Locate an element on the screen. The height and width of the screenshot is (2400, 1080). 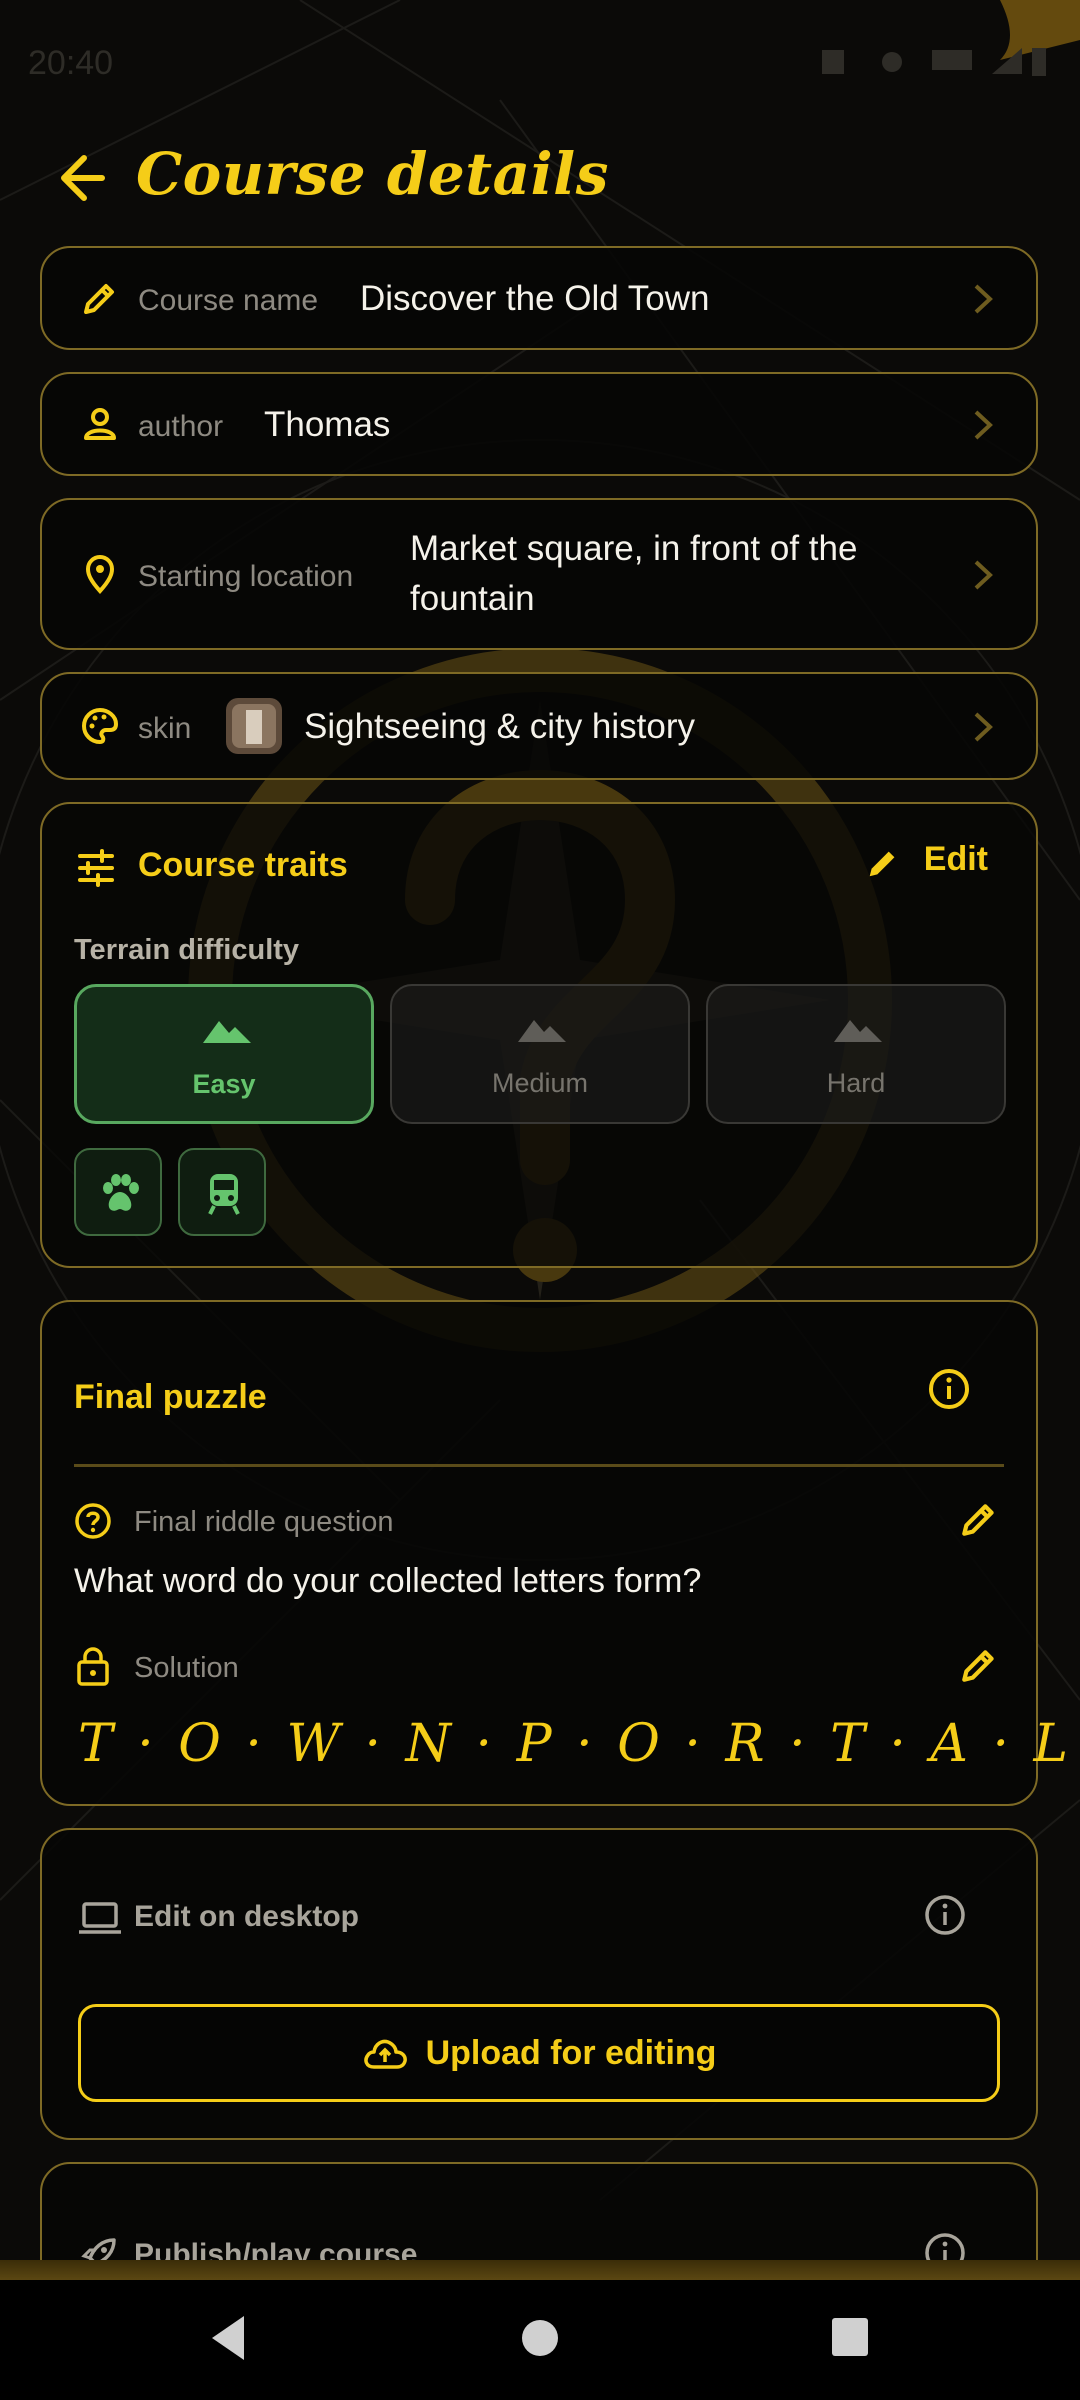
final-puzzle-title: Final puzzle is located at coordinates (170, 1397).